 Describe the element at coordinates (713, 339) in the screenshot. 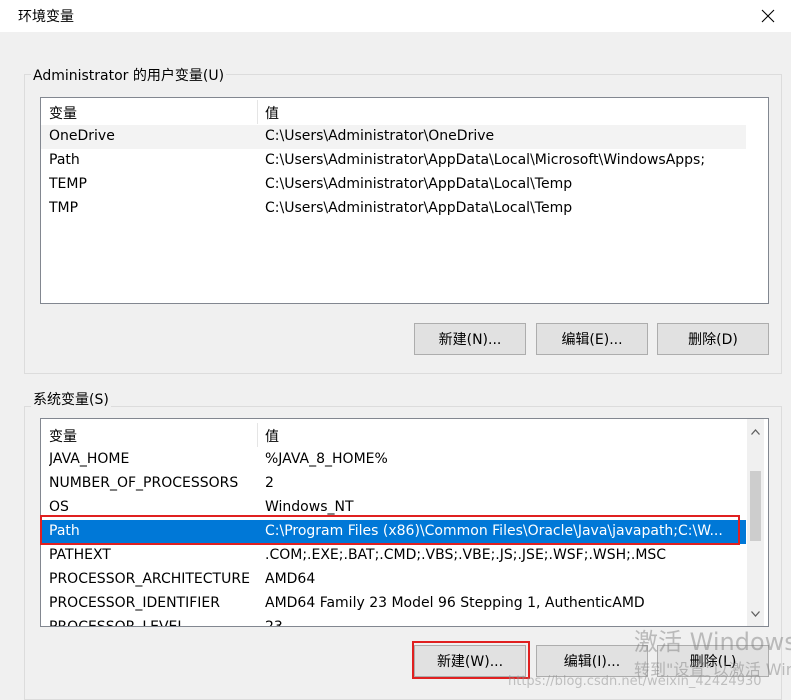

I see `user-delete-button: 删除(D)` at that location.